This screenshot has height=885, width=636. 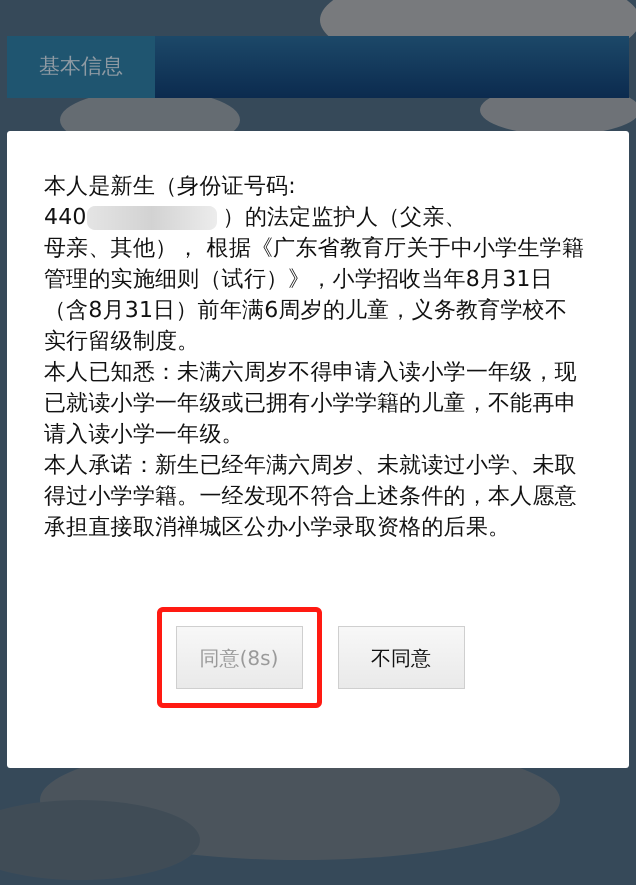 I want to click on dialog-button: 不同意, so click(x=401, y=657).